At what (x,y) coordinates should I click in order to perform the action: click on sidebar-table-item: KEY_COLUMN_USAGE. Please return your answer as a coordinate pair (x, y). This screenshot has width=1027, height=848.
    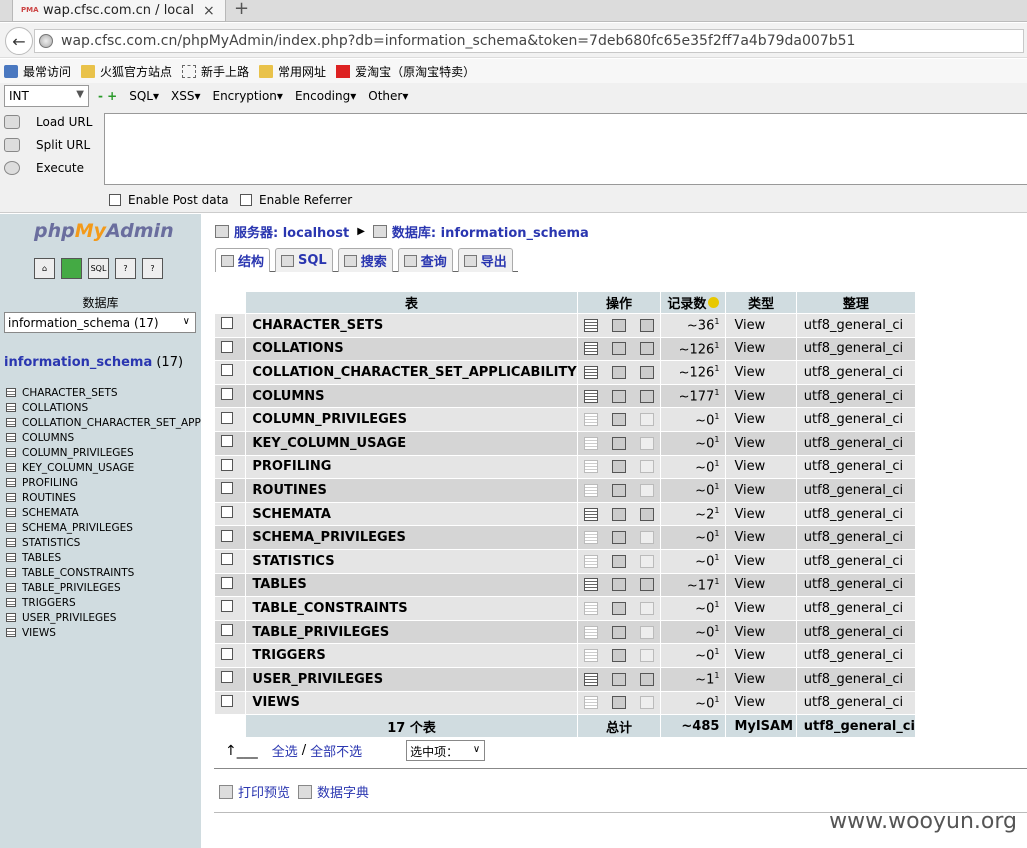
    Looking at the image, I should click on (103, 467).